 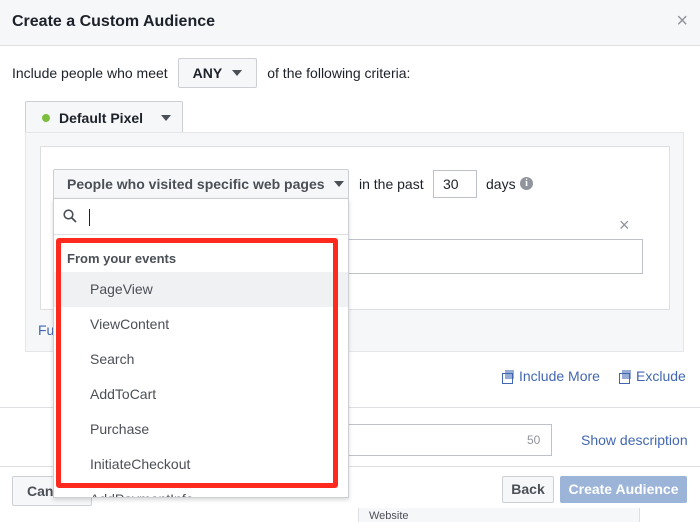 I want to click on close-icon: ×, so click(x=682, y=21).